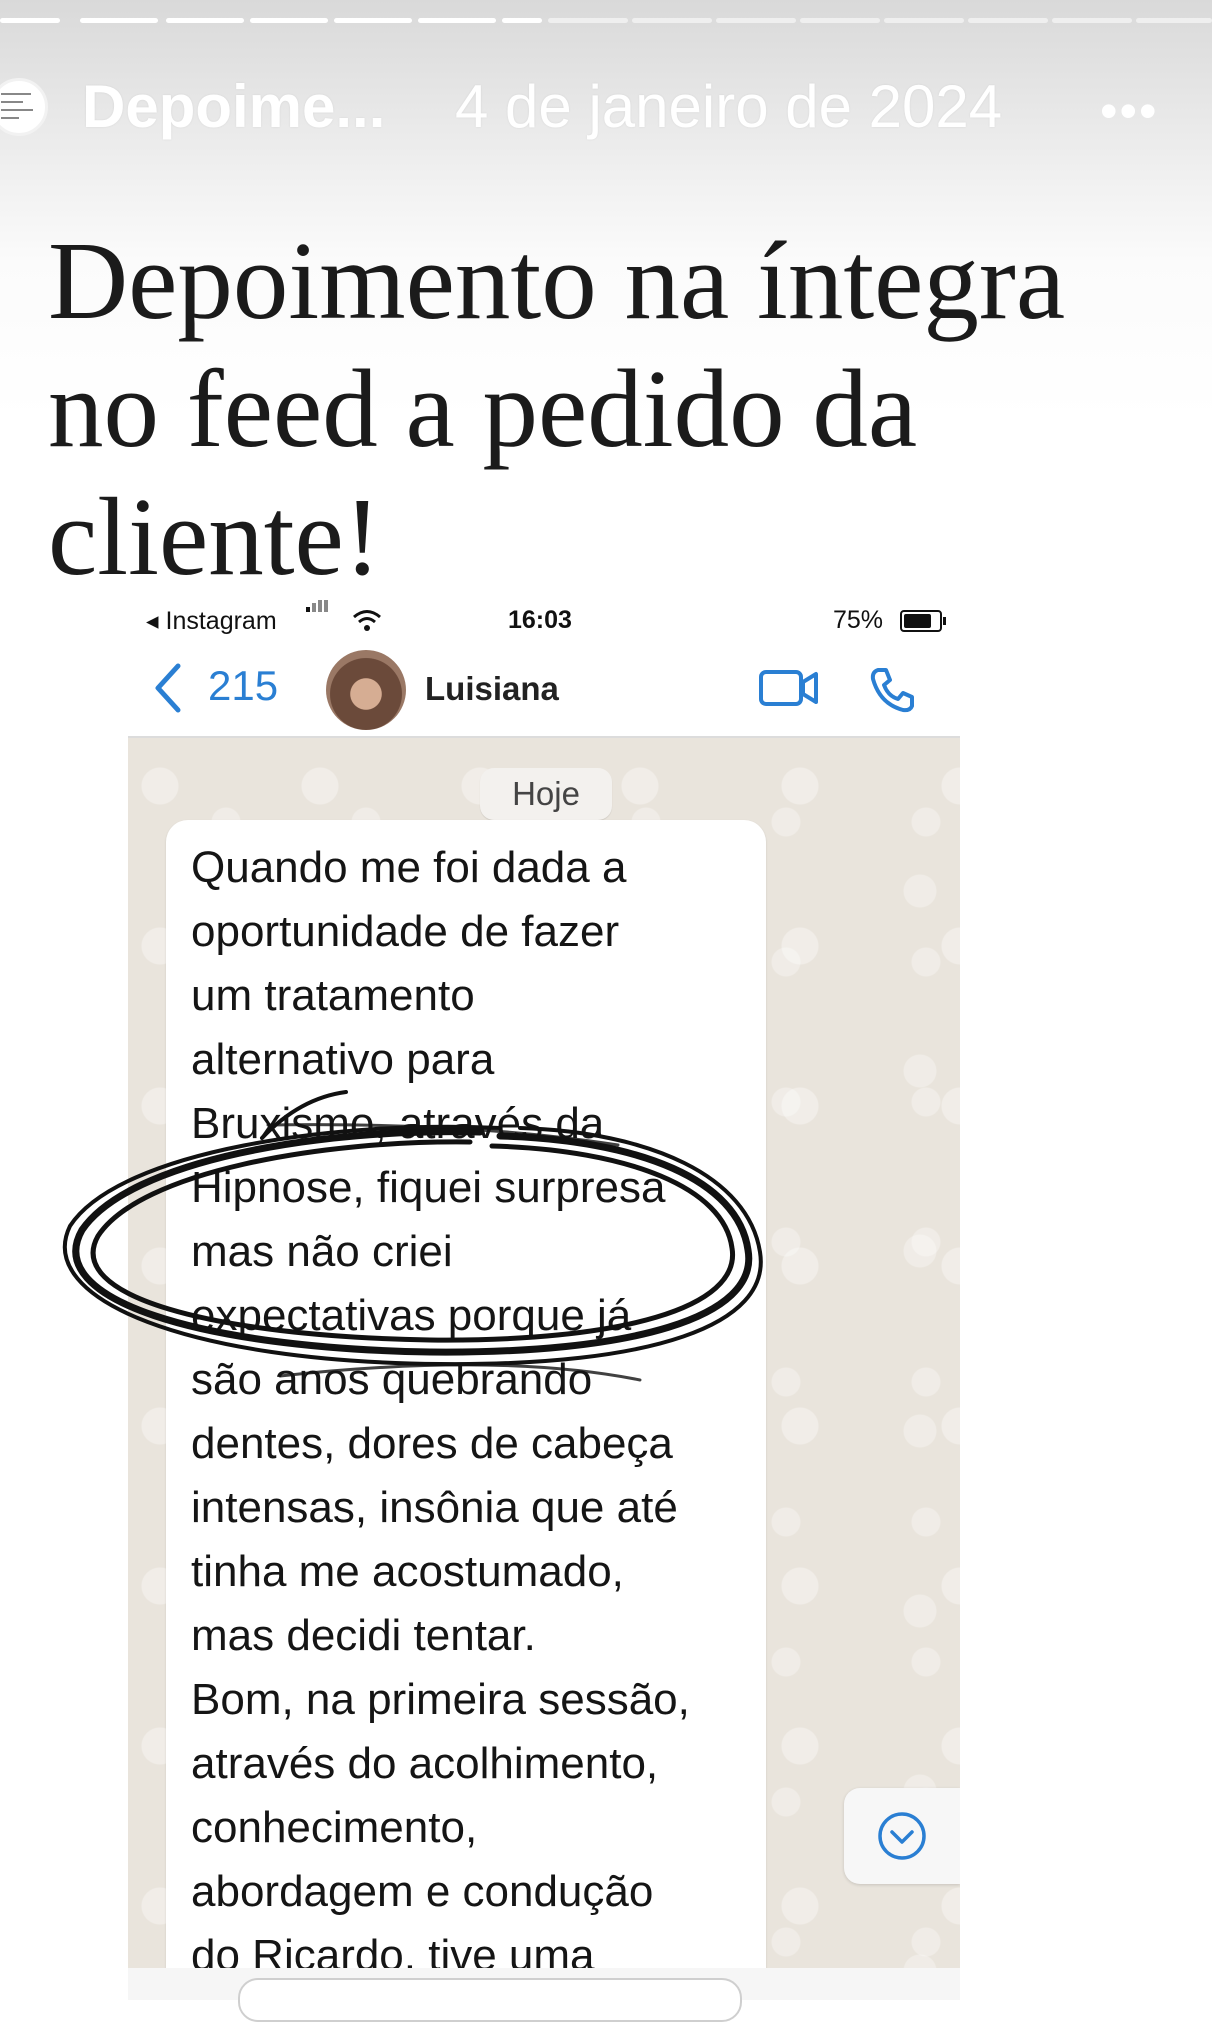  I want to click on contact-name: Luisiana, so click(492, 689).